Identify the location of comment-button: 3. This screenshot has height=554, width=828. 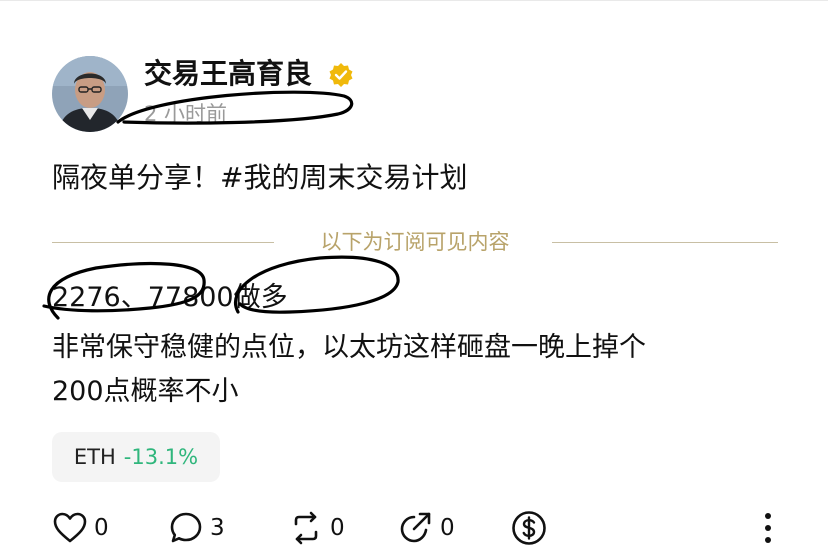
(196, 528).